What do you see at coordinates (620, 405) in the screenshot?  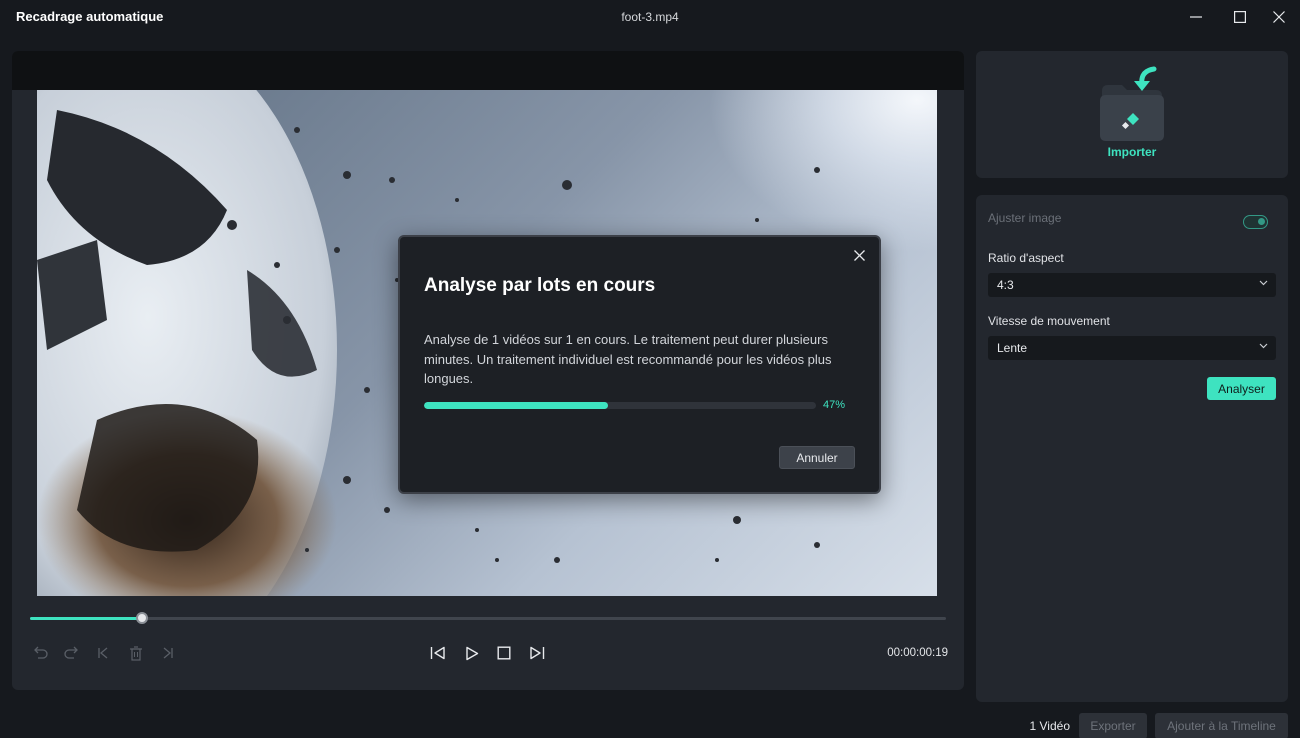 I see `analysis-progress-bar` at bounding box center [620, 405].